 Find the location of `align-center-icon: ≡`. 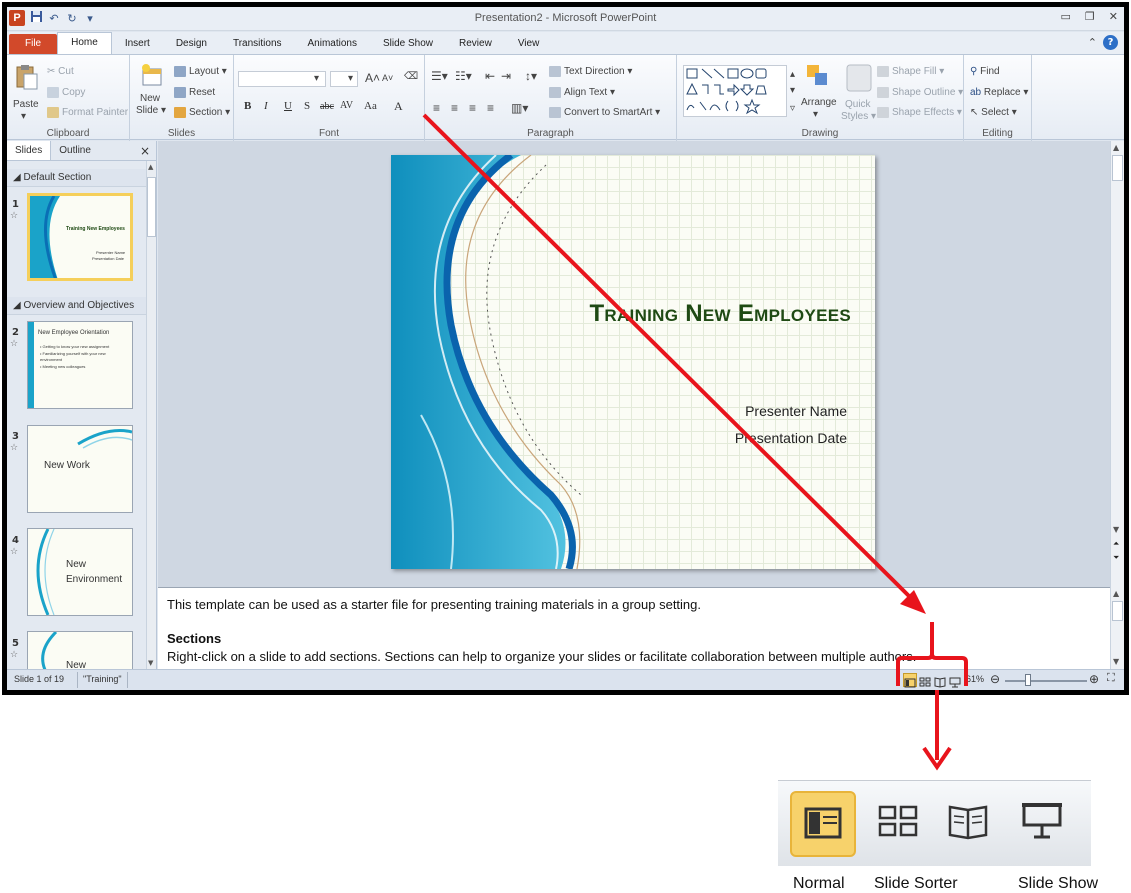

align-center-icon: ≡ is located at coordinates (454, 108).